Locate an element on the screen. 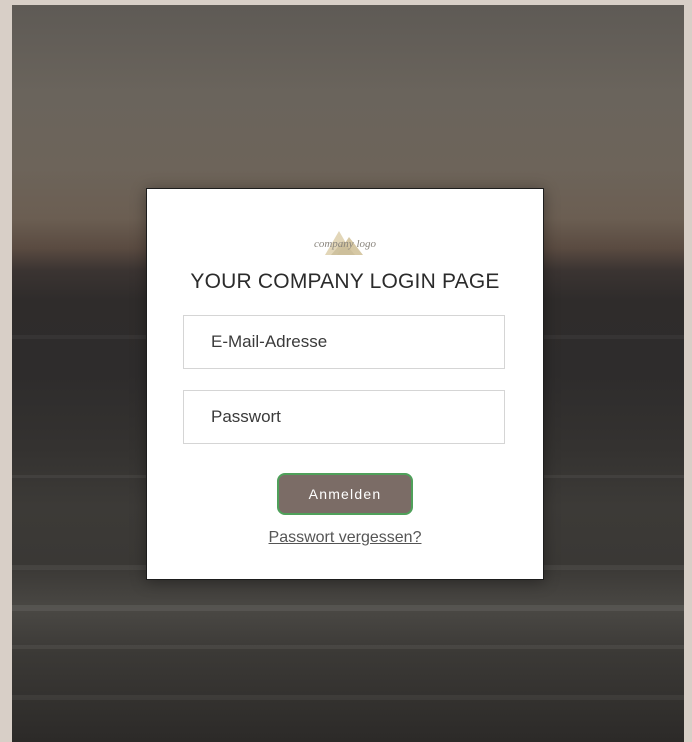 The height and width of the screenshot is (742, 692). page-title: YOUR COMPANY LOGIN PAGE is located at coordinates (345, 281).